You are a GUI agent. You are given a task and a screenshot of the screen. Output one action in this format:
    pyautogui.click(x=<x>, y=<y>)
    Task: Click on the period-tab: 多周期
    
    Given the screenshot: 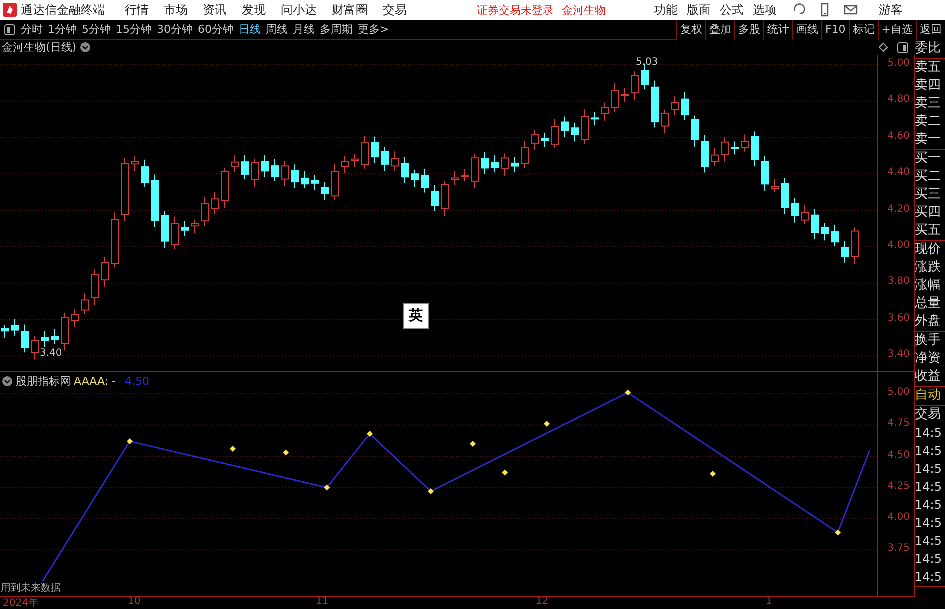 What is the action you would take?
    pyautogui.click(x=336, y=29)
    